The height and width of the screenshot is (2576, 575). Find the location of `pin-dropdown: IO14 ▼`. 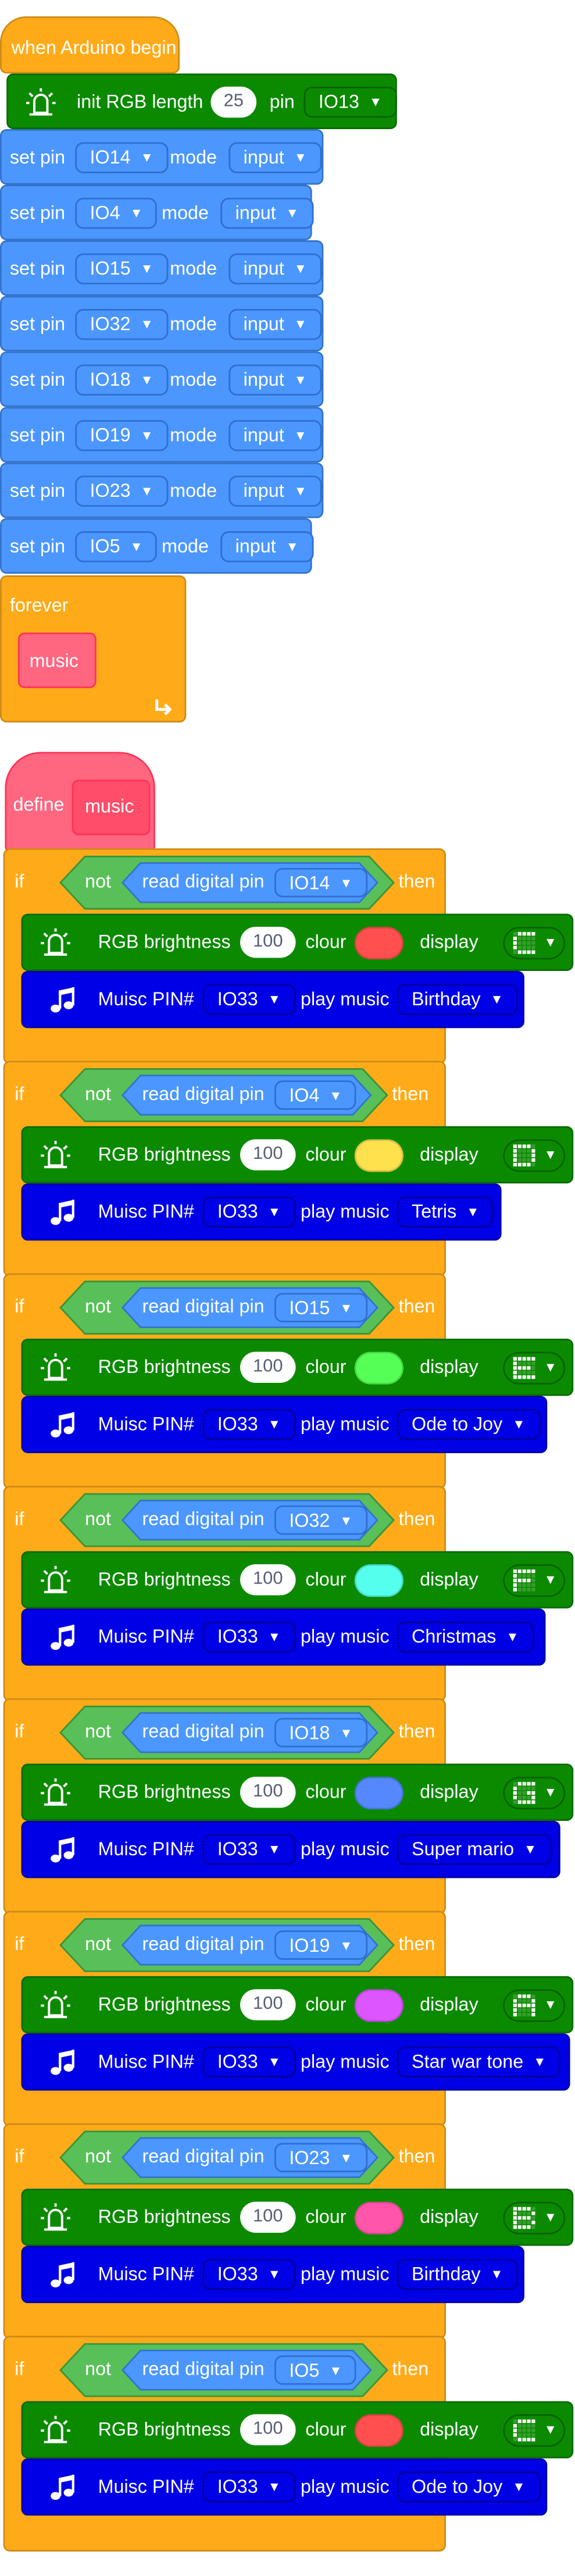

pin-dropdown: IO14 ▼ is located at coordinates (122, 158).